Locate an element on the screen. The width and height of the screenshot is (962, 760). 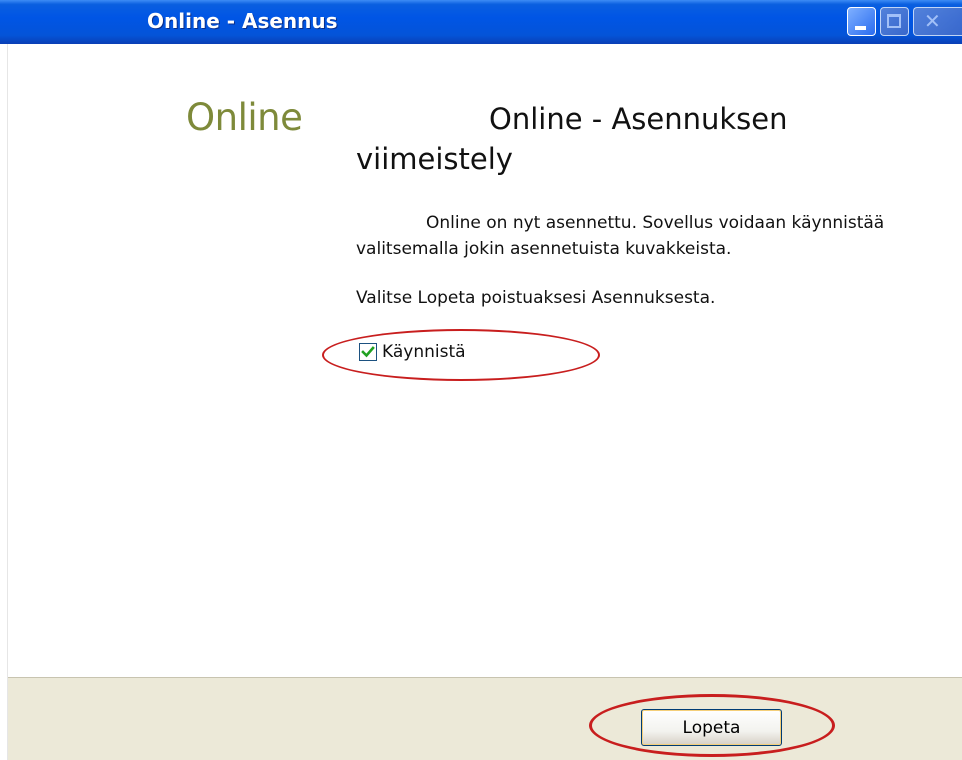
close-icon: ✕ is located at coordinates (932, 21).